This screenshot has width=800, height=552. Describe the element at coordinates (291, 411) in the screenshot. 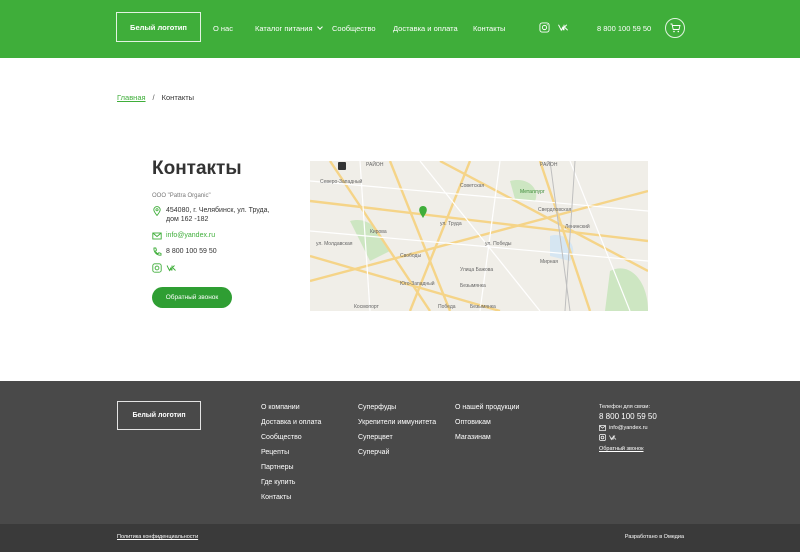

I see `footer-link: О компании` at that location.